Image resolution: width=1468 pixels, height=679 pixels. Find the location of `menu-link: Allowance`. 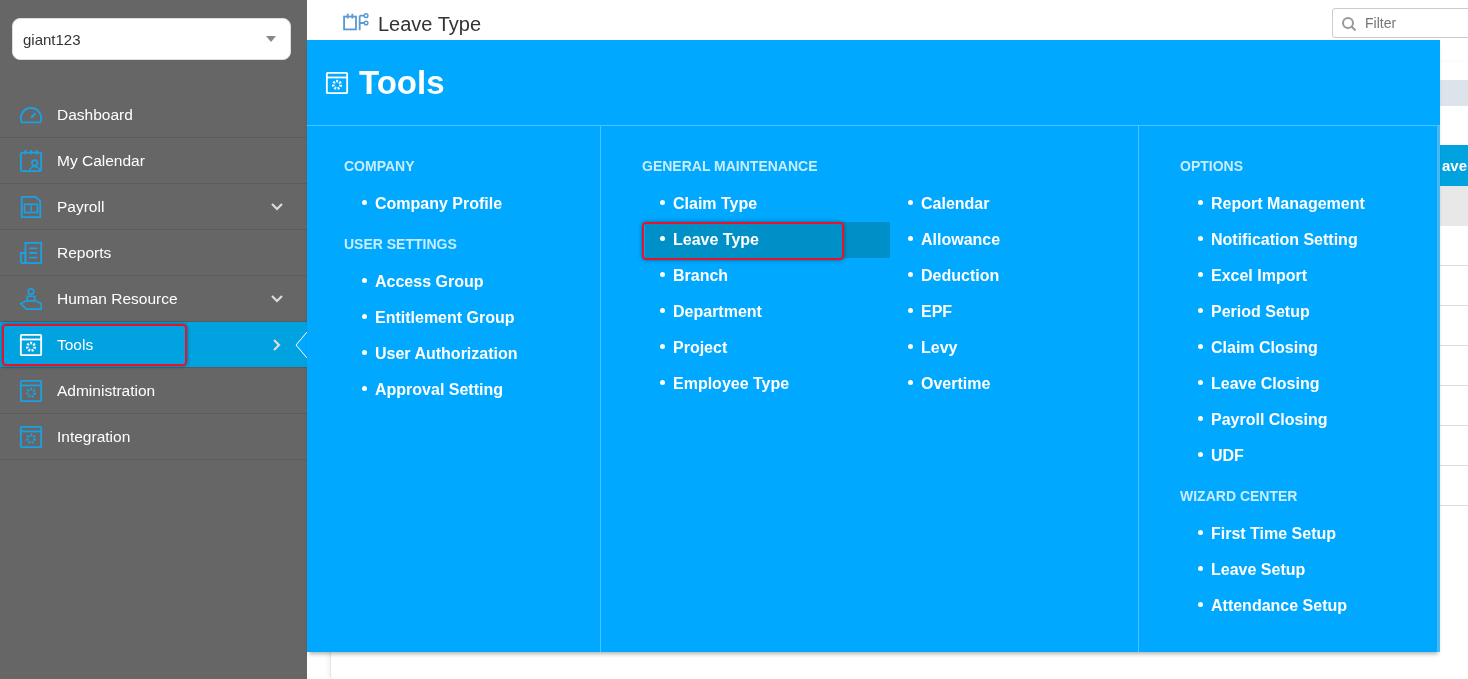

menu-link: Allowance is located at coordinates (1012, 240).